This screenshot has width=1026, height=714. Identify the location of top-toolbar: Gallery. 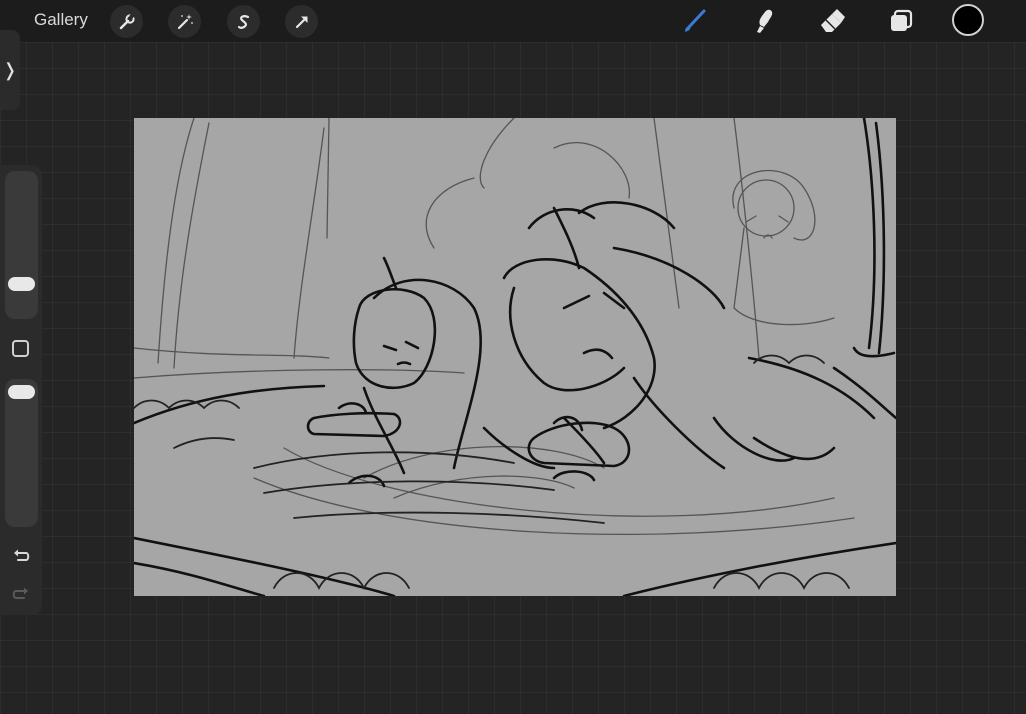
(513, 21).